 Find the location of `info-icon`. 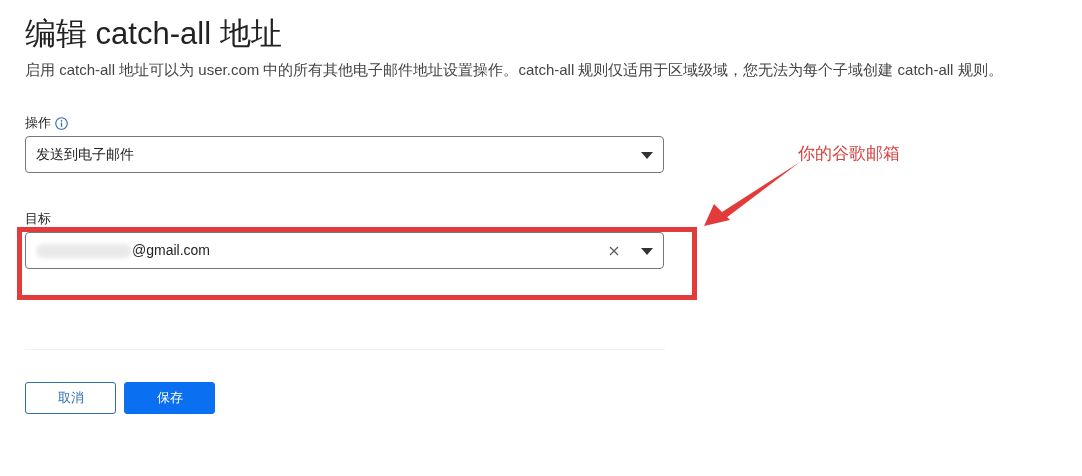

info-icon is located at coordinates (61, 123).